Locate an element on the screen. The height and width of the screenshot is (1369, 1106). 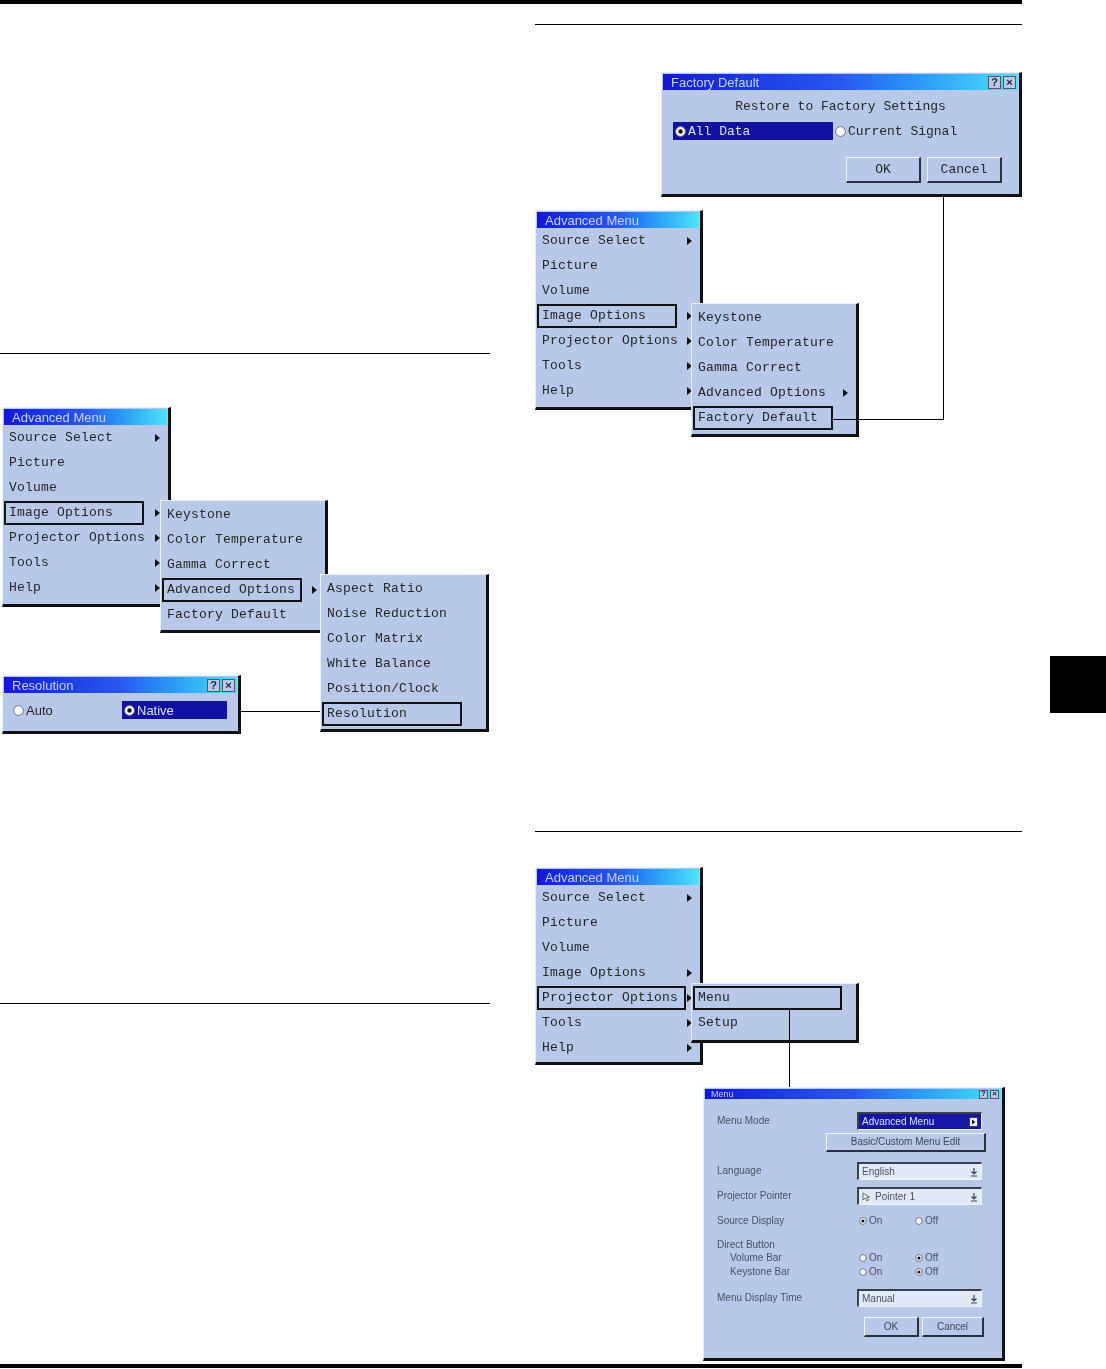
window-title: Factory Default is located at coordinates (715, 82).